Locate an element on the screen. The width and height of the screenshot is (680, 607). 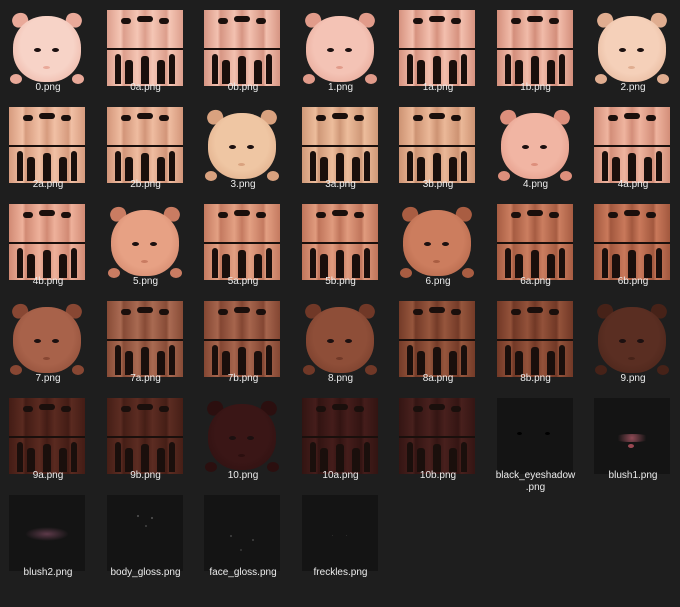
file-name: 1a.png is located at coordinates (438, 87).